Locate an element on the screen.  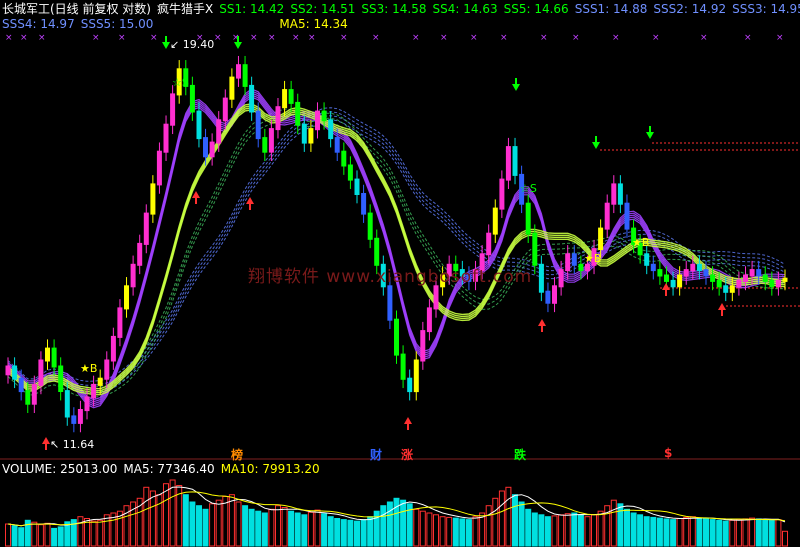
event-tag-5: $ is located at coordinates (668, 453).